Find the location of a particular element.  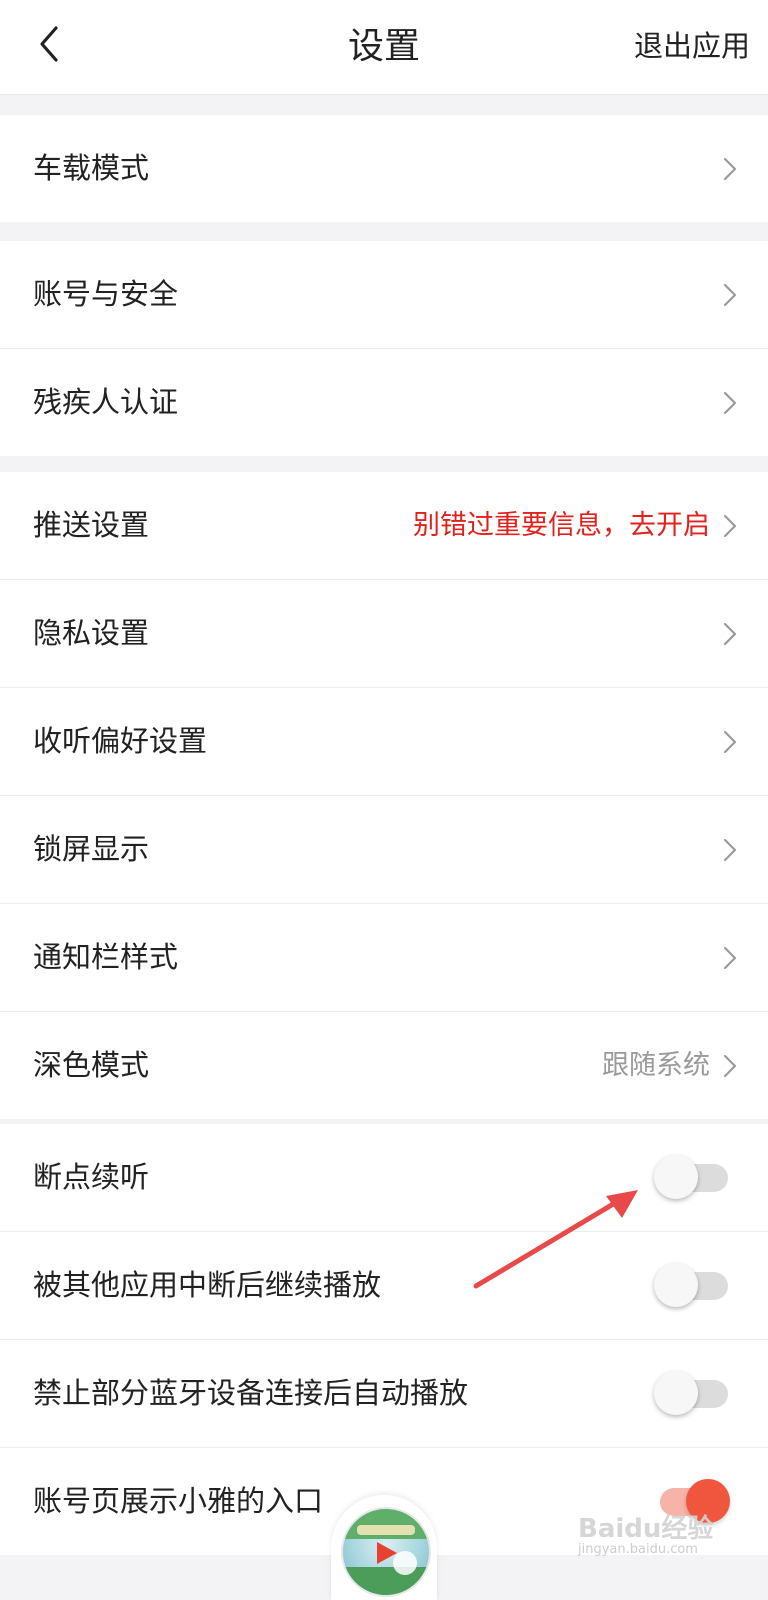

setting-label: 收听偏好设置 is located at coordinates (120, 741).